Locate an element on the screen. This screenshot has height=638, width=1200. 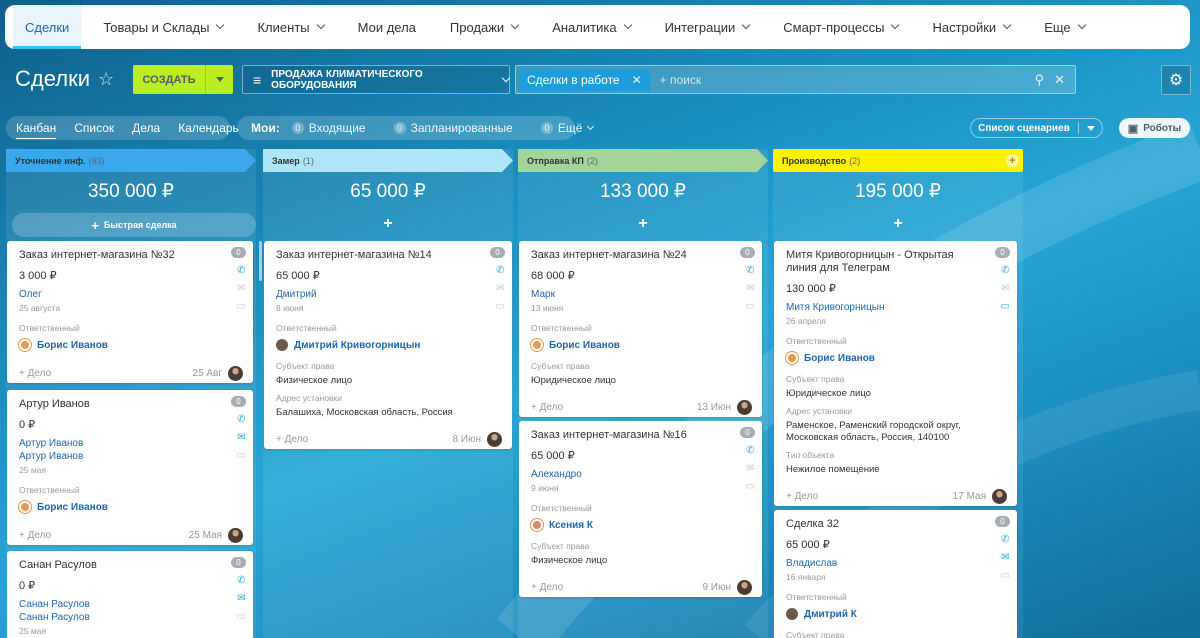
deal-contact-link: Санан Расулов is located at coordinates (131, 604).